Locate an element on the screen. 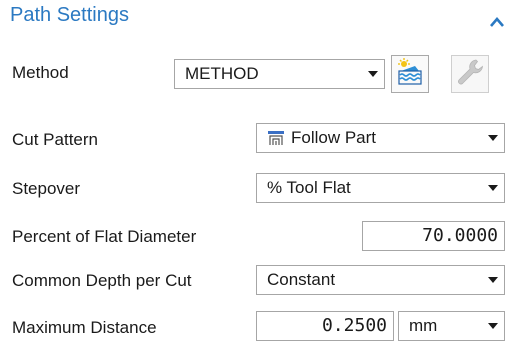  edit-method-button is located at coordinates (410, 74).